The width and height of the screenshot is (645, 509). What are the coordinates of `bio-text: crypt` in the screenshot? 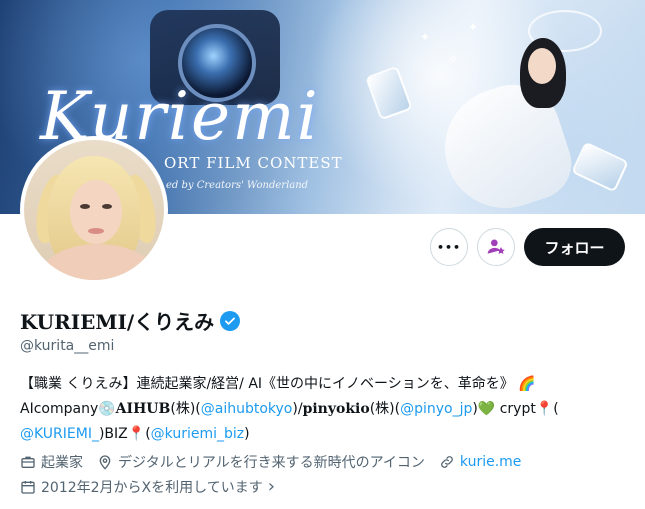 It's located at (515, 409).